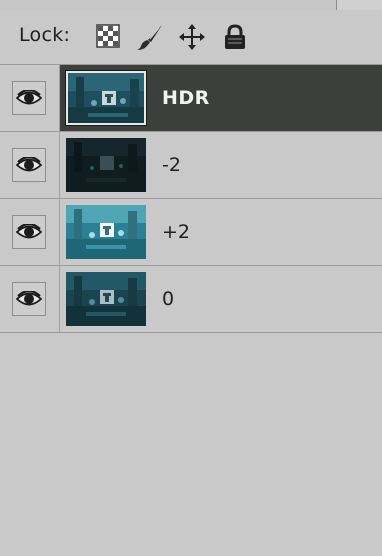 The width and height of the screenshot is (382, 556). I want to click on layer-name: 0, so click(168, 299).